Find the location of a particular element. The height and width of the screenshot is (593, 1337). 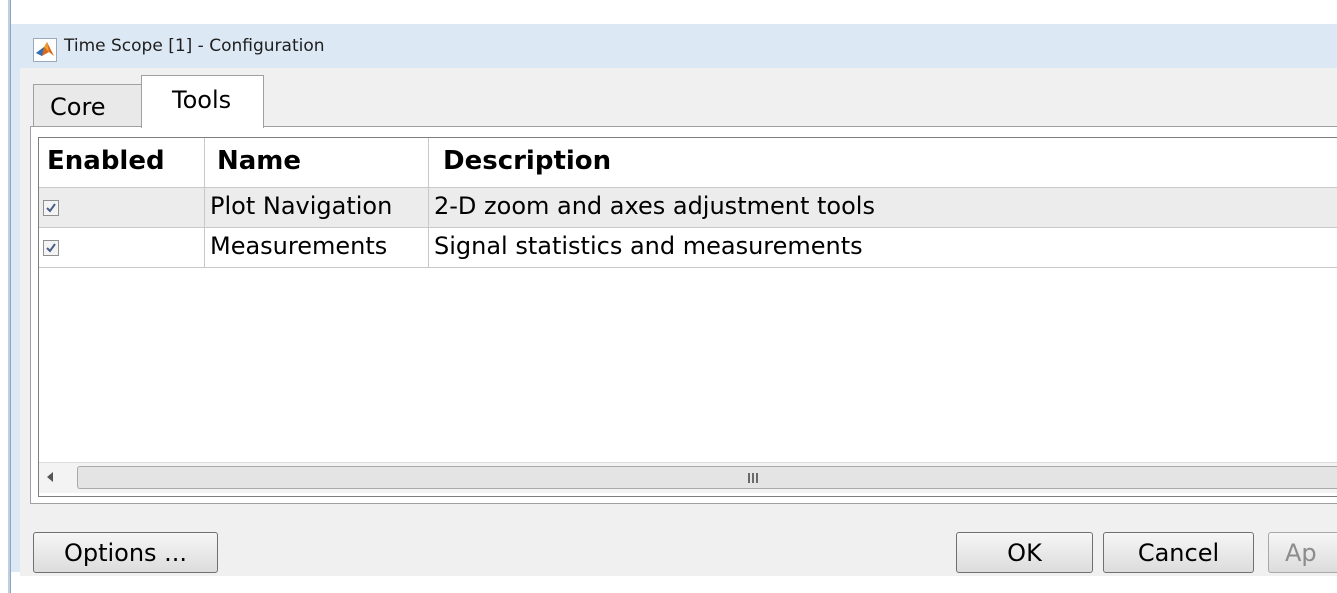

name-cell: Plot Navigation is located at coordinates (317, 208).